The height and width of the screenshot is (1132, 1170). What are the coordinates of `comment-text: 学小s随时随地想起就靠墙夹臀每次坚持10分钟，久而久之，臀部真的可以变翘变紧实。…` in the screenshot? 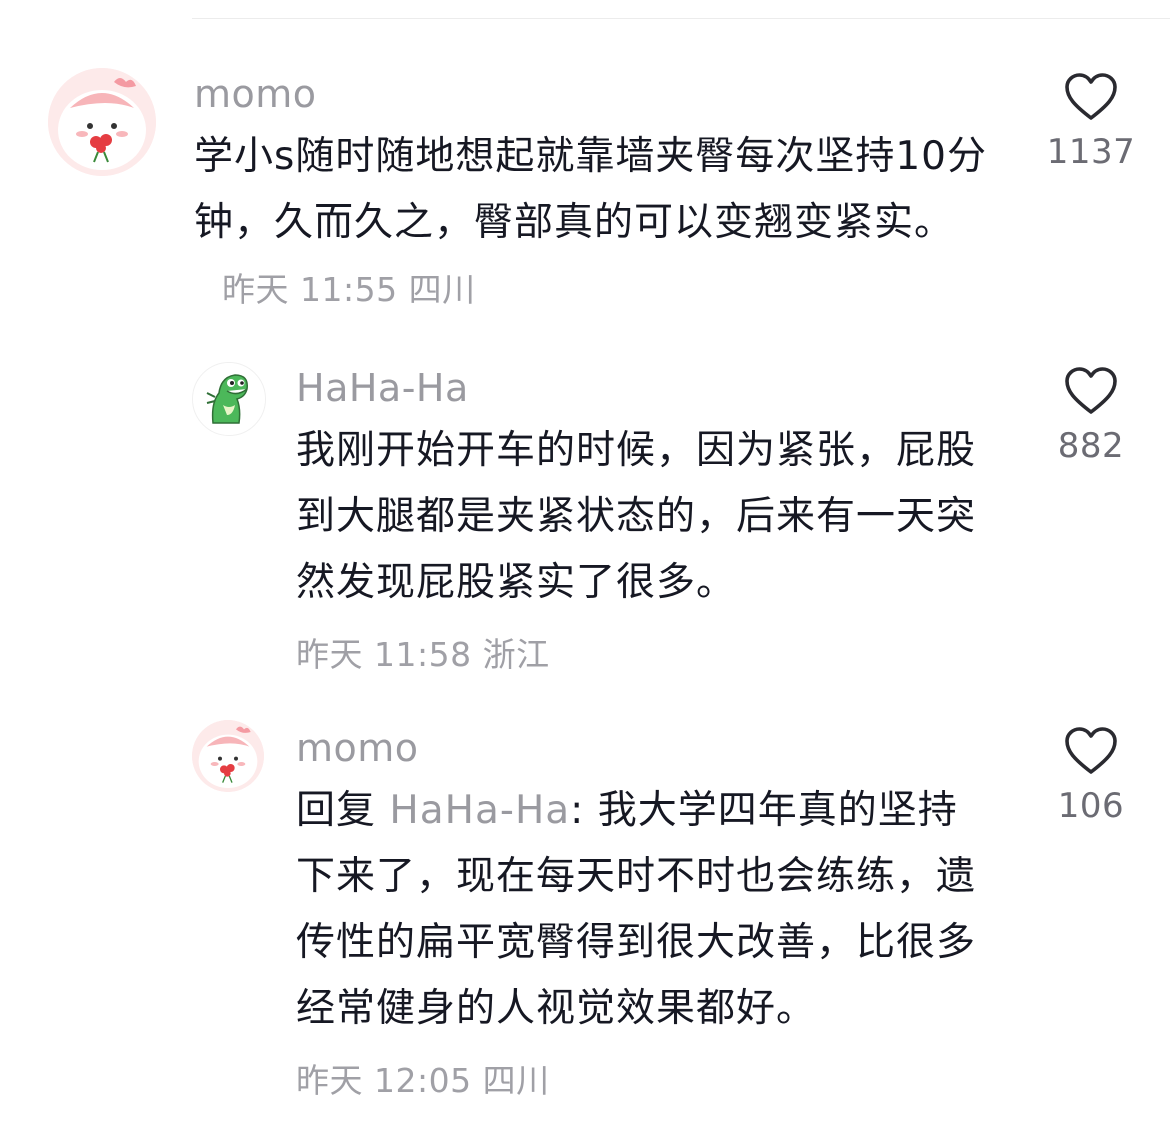 It's located at (604, 223).